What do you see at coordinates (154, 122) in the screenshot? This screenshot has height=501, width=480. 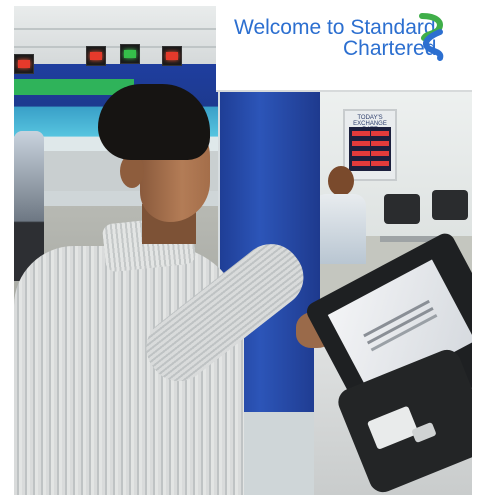 I see `man-hair` at bounding box center [154, 122].